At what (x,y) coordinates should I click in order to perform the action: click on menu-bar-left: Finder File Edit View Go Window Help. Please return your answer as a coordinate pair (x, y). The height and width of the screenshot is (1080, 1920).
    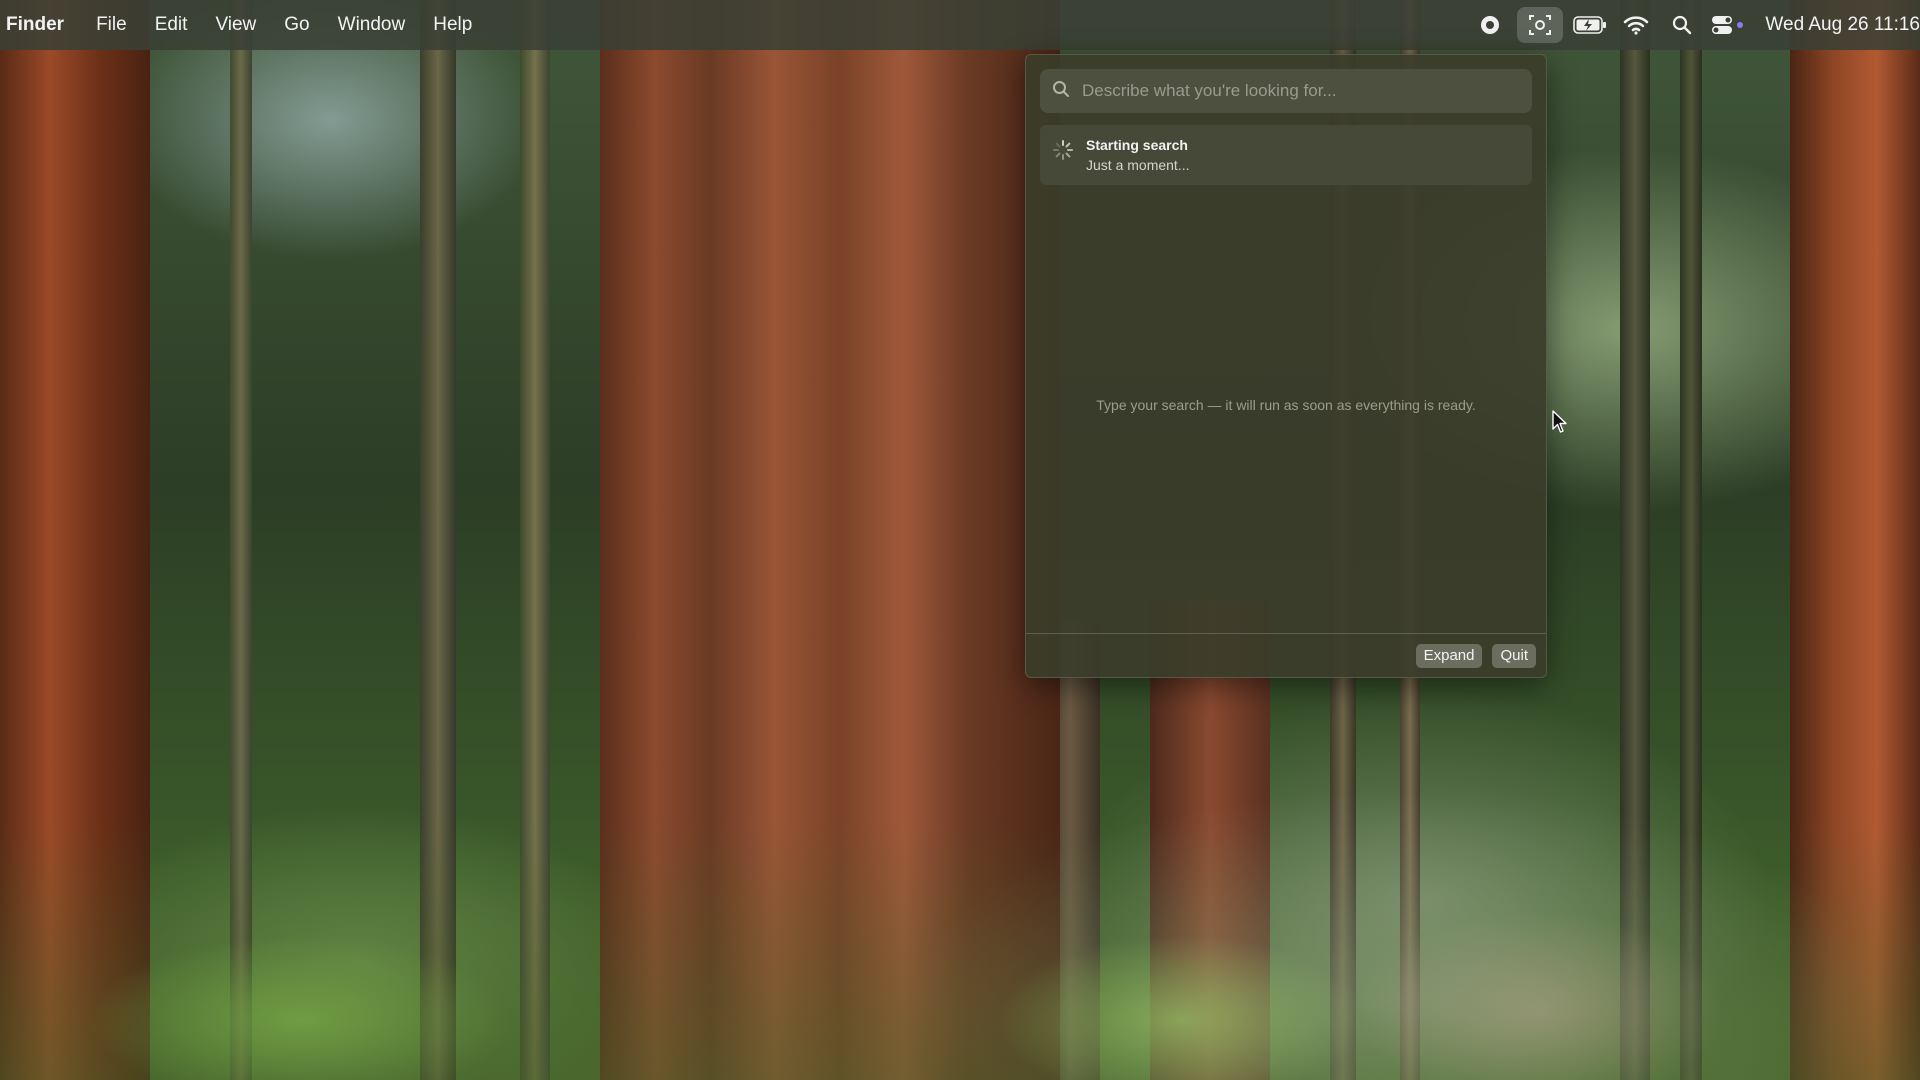
    Looking at the image, I should click on (243, 25).